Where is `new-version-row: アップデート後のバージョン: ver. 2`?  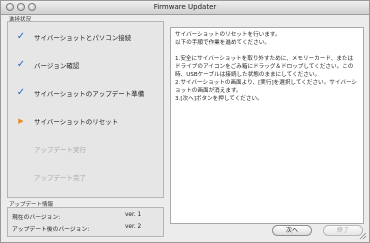 new-version-row: アップデート後のバージョン: ver. 2 is located at coordinates (76, 228).